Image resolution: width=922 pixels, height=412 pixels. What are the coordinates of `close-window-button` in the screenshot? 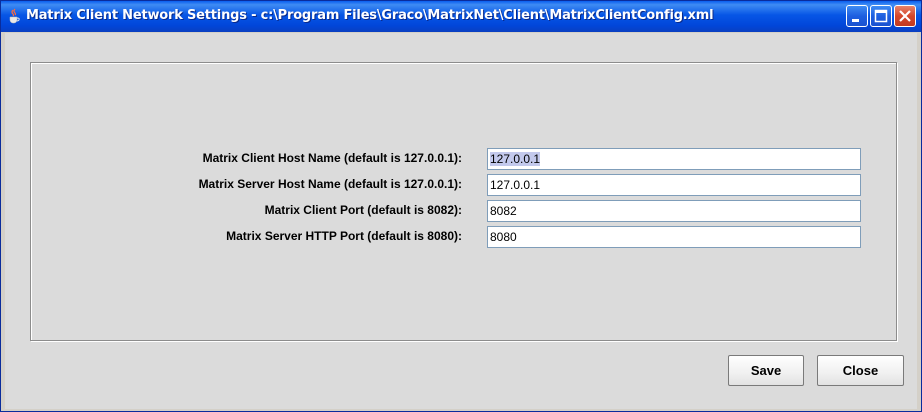 It's located at (905, 16).